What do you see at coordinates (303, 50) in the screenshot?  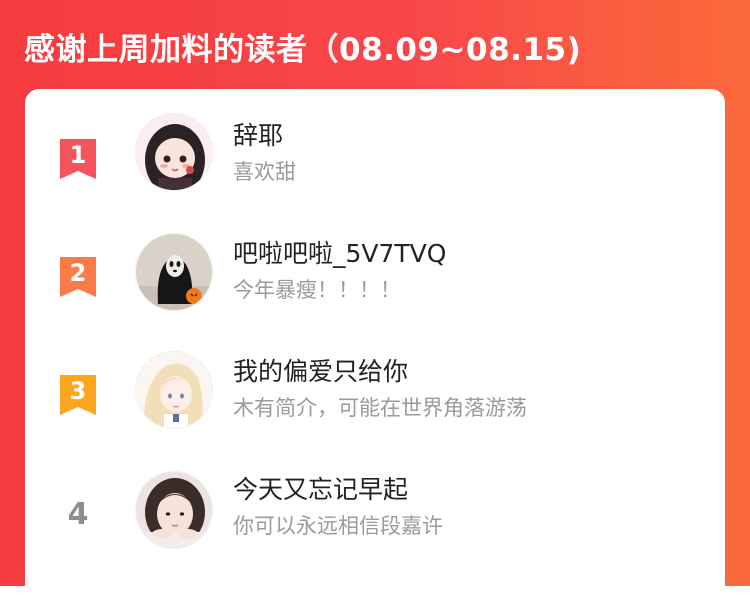 I see `page-title: 感谢上周加料的读者（08.09~08.15)` at bounding box center [303, 50].